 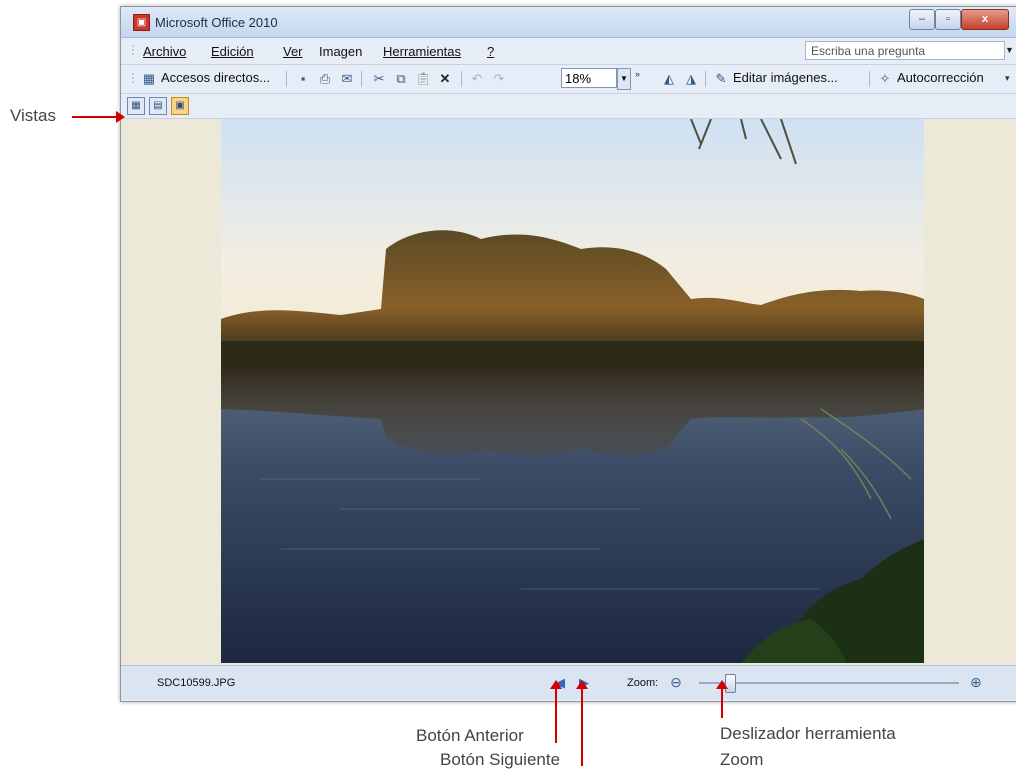 What do you see at coordinates (347, 79) in the screenshot?
I see `send-mail-icon: ✉` at bounding box center [347, 79].